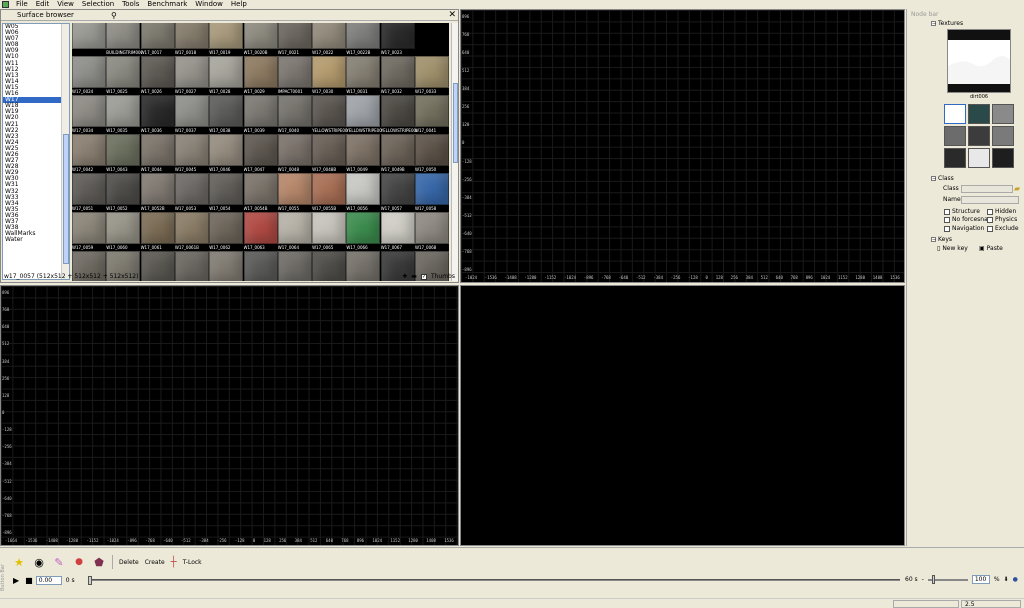 The height and width of the screenshot is (608, 1024). I want to click on folder-icon: ▰, so click(1017, 188).